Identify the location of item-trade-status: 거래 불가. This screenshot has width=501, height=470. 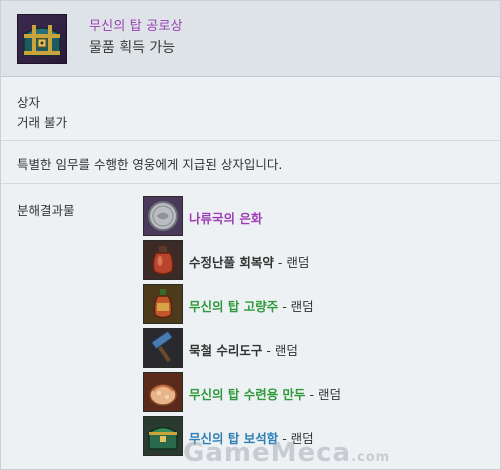
(42, 122).